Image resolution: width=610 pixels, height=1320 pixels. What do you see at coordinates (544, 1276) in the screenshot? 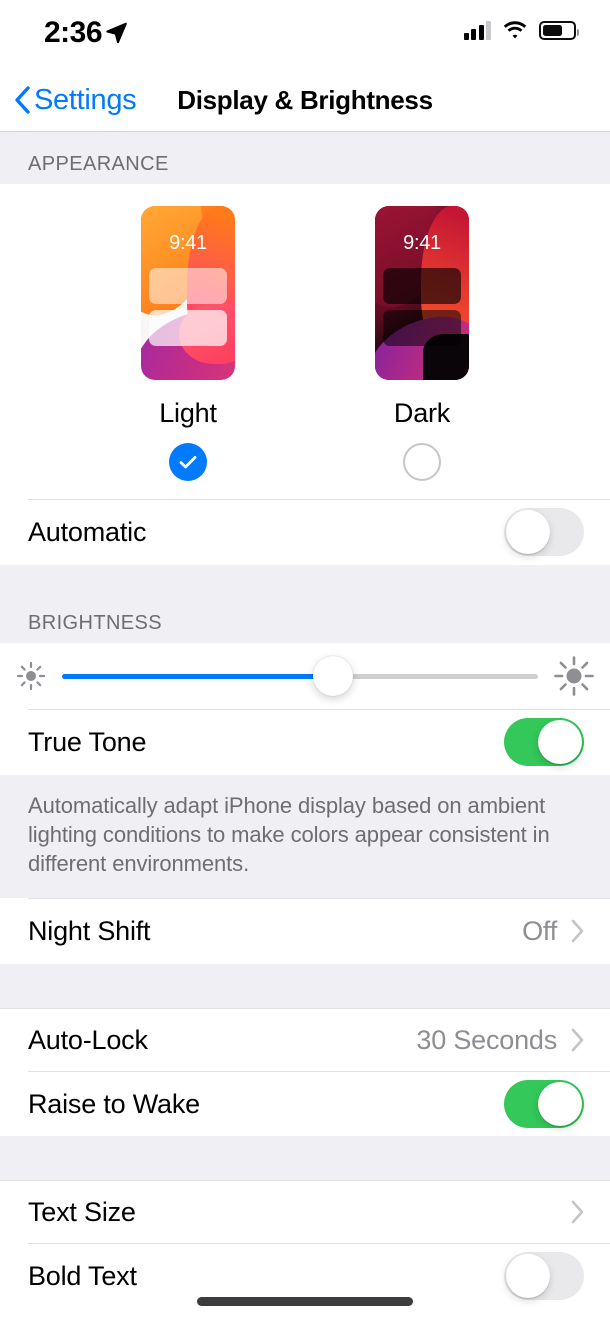
I see `bold-text-toggle` at bounding box center [544, 1276].